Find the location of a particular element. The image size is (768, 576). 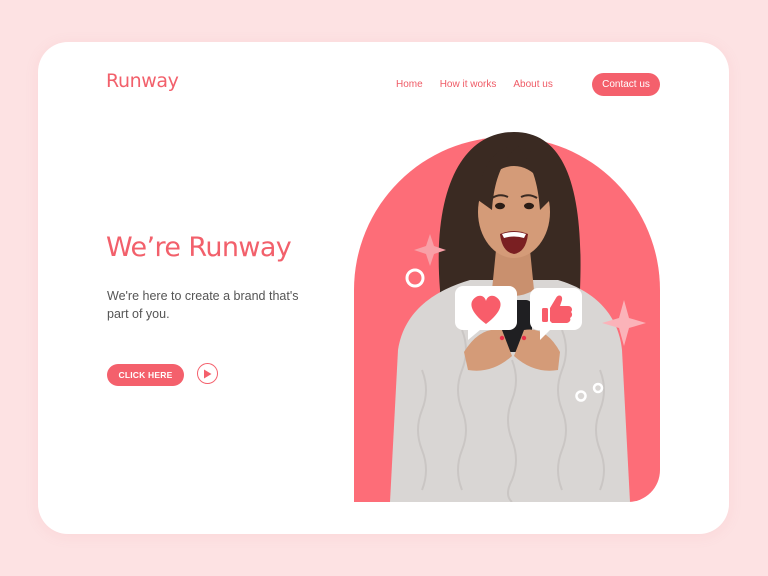

hero-headline: We’re Runway is located at coordinates (199, 247).